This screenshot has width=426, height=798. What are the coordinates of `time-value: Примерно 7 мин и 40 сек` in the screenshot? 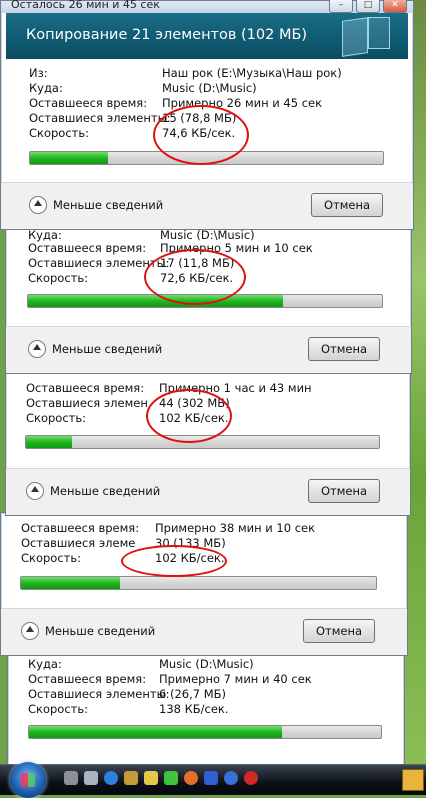 It's located at (235, 679).